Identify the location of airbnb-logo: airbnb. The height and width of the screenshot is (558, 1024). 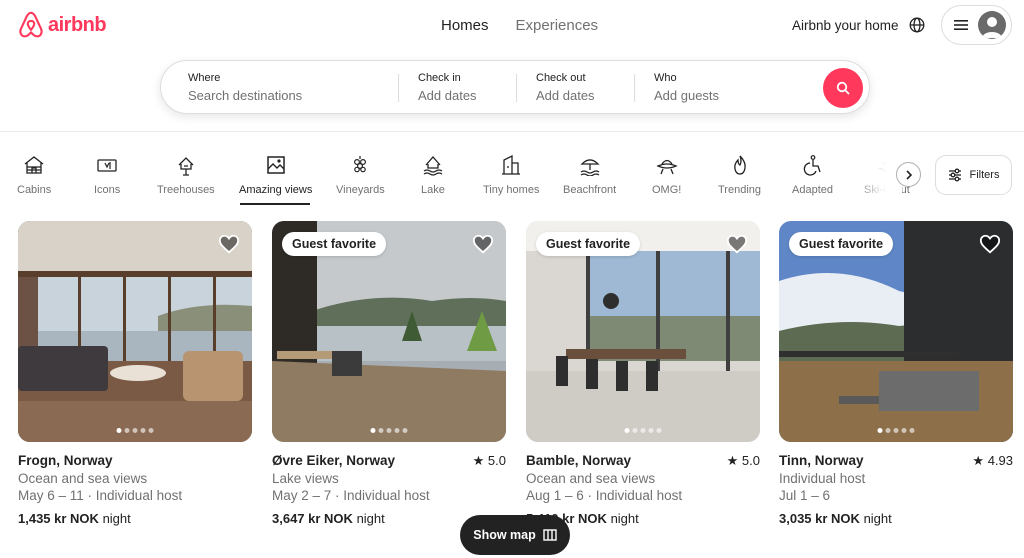
(62, 25).